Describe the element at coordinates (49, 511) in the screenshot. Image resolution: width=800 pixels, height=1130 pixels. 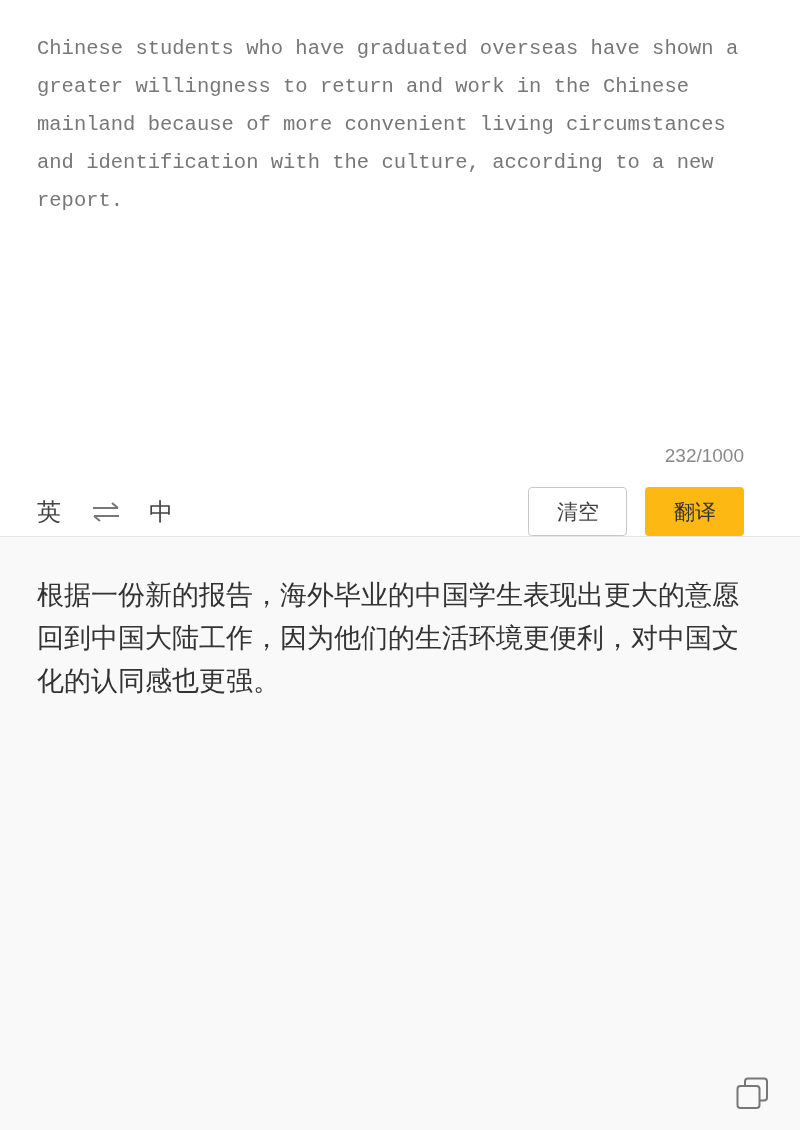
I see `source-language: 英` at that location.